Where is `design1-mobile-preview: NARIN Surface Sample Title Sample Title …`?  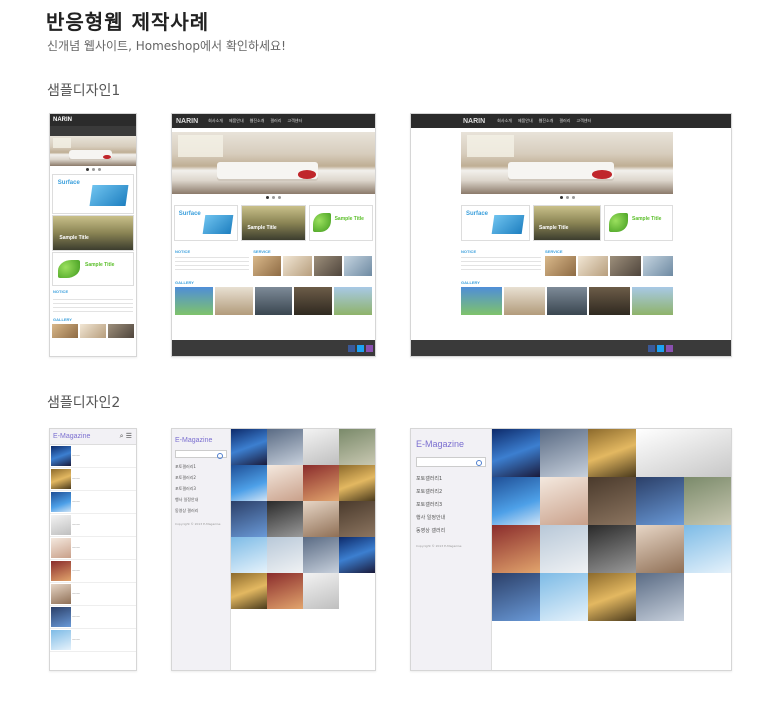
design1-mobile-preview: NARIN Surface Sample Title Sample Title … is located at coordinates (93, 235).